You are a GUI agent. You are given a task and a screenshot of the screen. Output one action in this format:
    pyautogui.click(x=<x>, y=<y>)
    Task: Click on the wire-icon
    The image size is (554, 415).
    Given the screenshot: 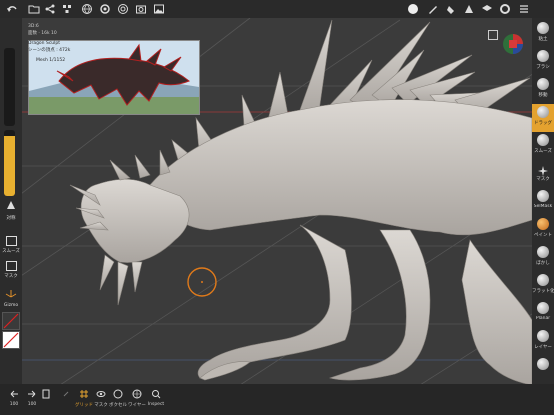 What is the action you would take?
    pyautogui.click(x=137, y=394)
    